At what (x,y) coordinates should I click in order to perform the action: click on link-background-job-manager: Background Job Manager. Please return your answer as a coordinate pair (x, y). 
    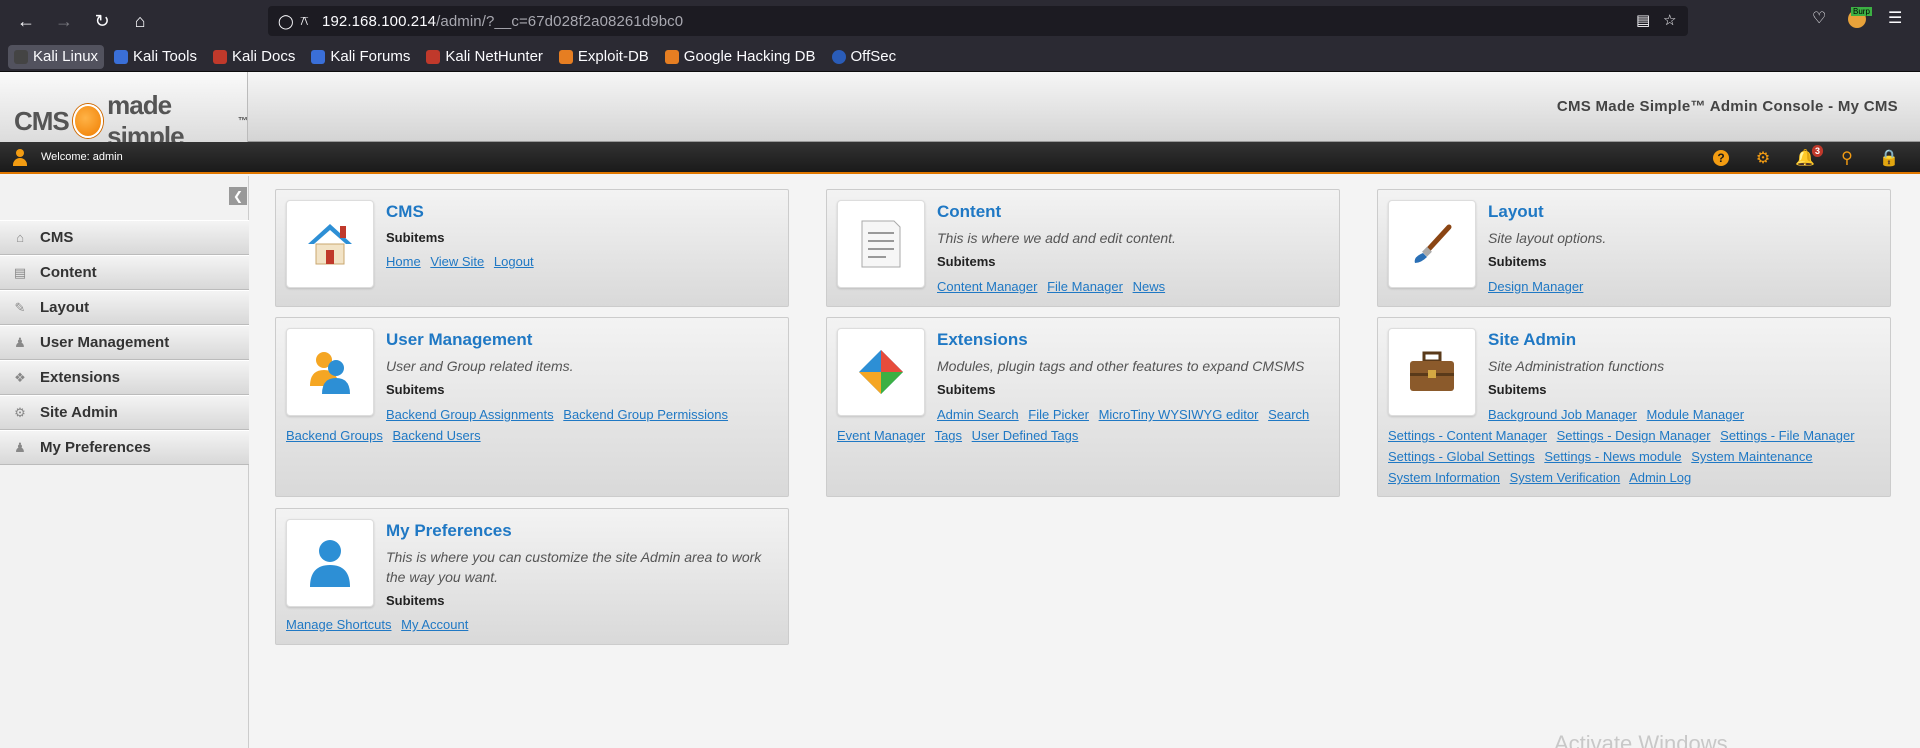
    Looking at the image, I should click on (1562, 414).